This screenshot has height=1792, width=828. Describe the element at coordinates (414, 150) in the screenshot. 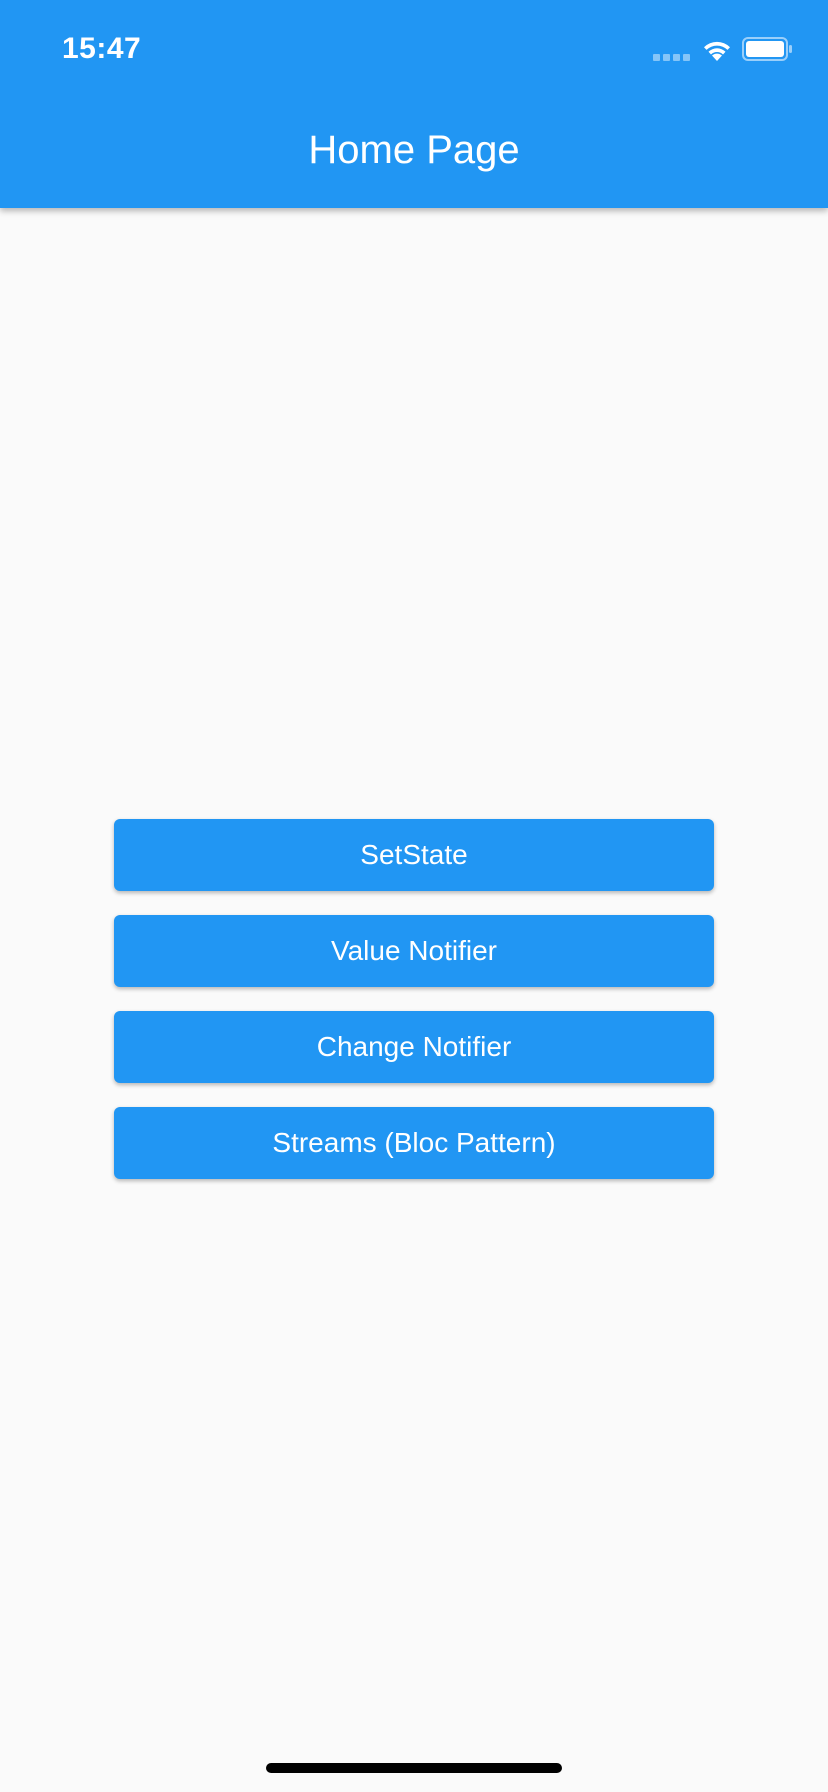

I see `page-title: Home Page` at that location.